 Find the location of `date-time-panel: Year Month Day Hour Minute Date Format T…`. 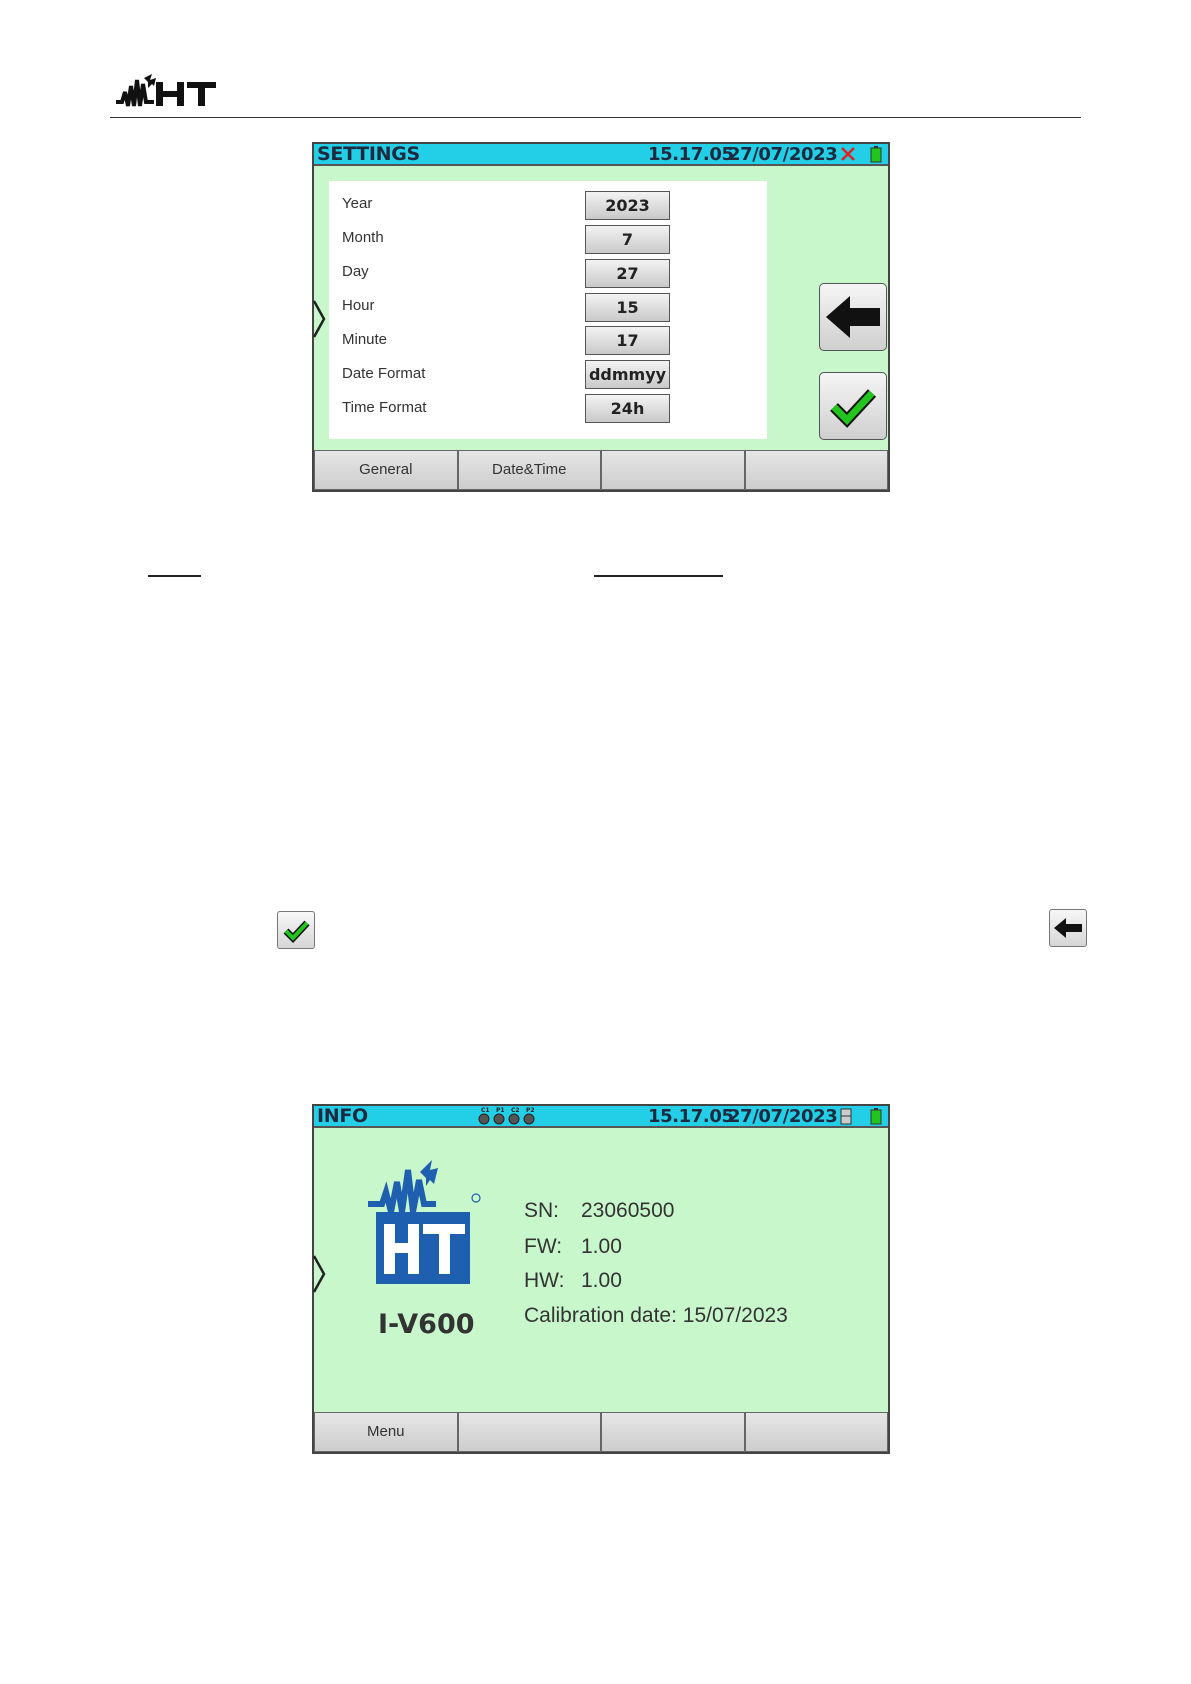

date-time-panel: Year Month Day Hour Minute Date Format T… is located at coordinates (548, 310).